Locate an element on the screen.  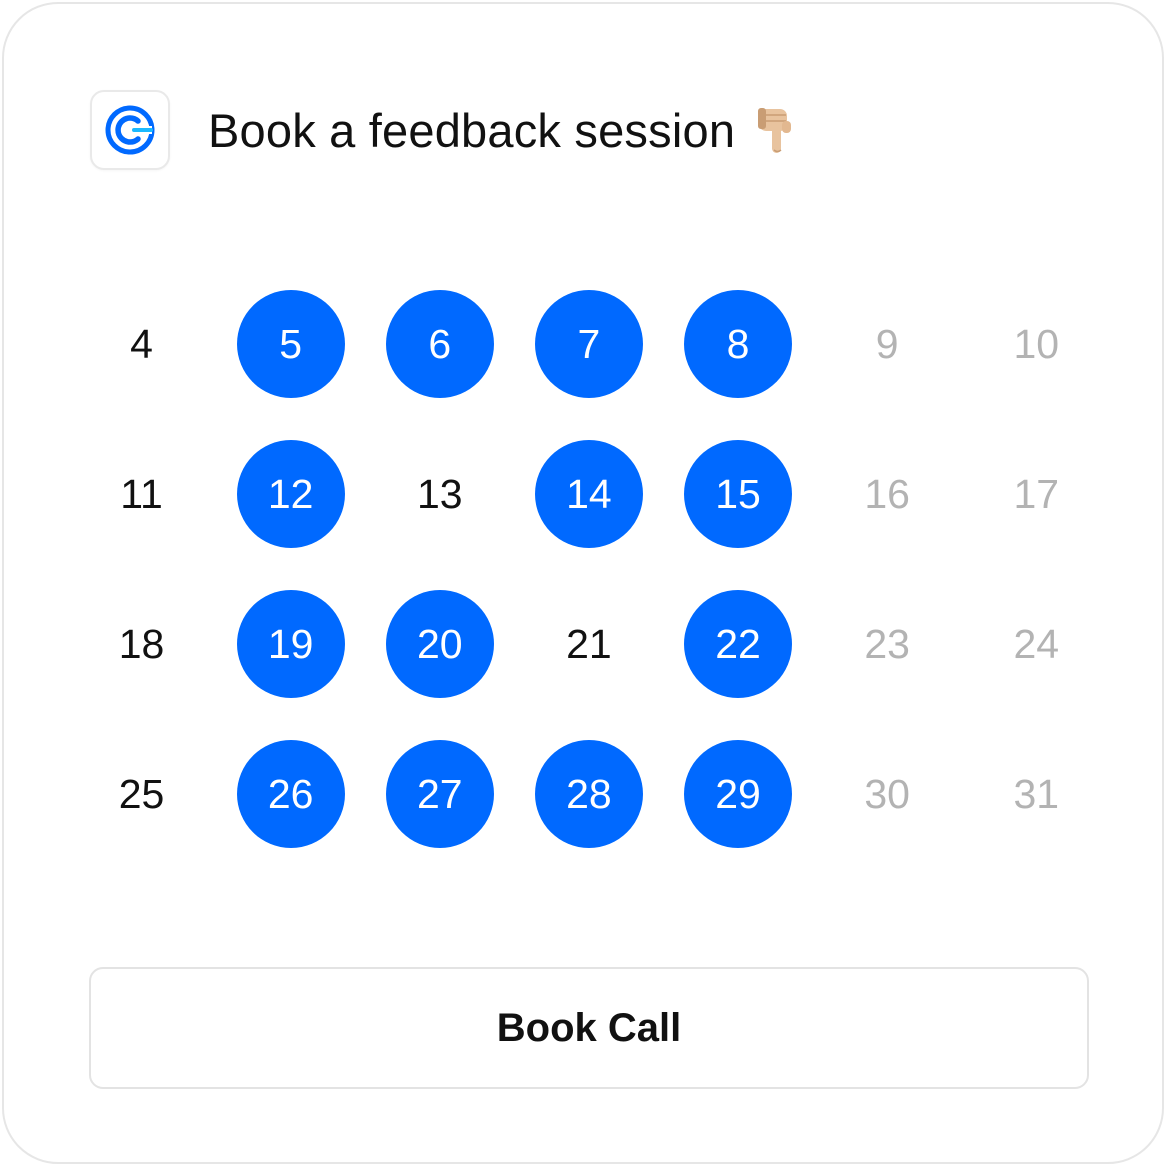
calendar-day-6: 6 is located at coordinates (439, 344).